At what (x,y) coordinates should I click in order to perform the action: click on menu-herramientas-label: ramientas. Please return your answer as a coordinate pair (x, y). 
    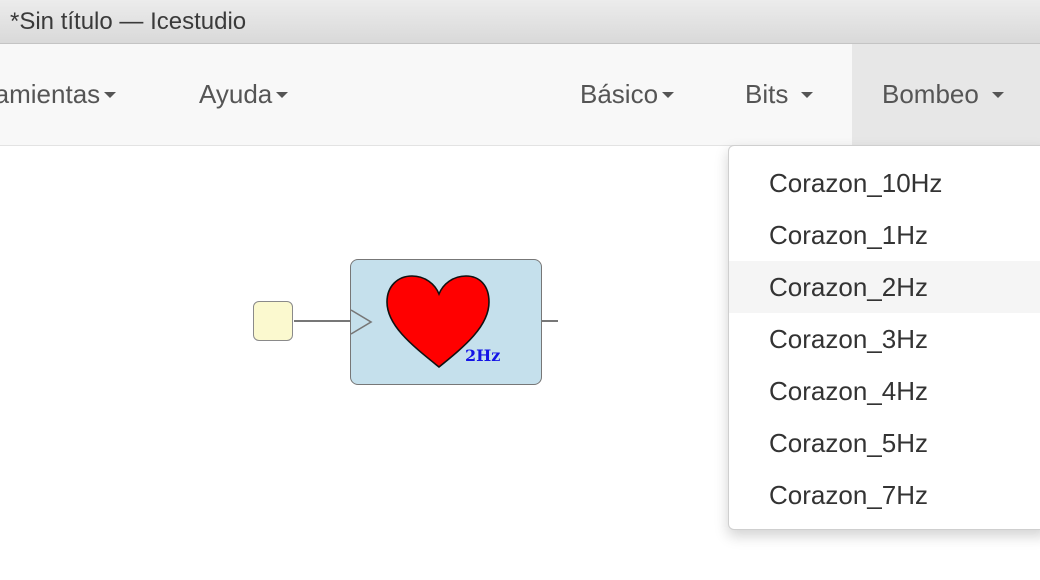
    Looking at the image, I should click on (50, 94).